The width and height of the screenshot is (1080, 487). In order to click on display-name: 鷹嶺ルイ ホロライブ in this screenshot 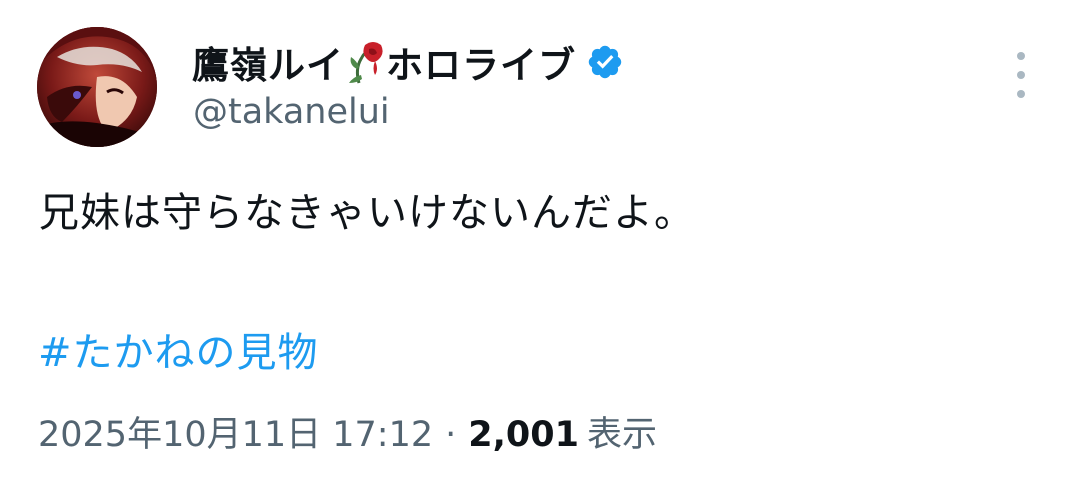, I will do `click(408, 62)`.